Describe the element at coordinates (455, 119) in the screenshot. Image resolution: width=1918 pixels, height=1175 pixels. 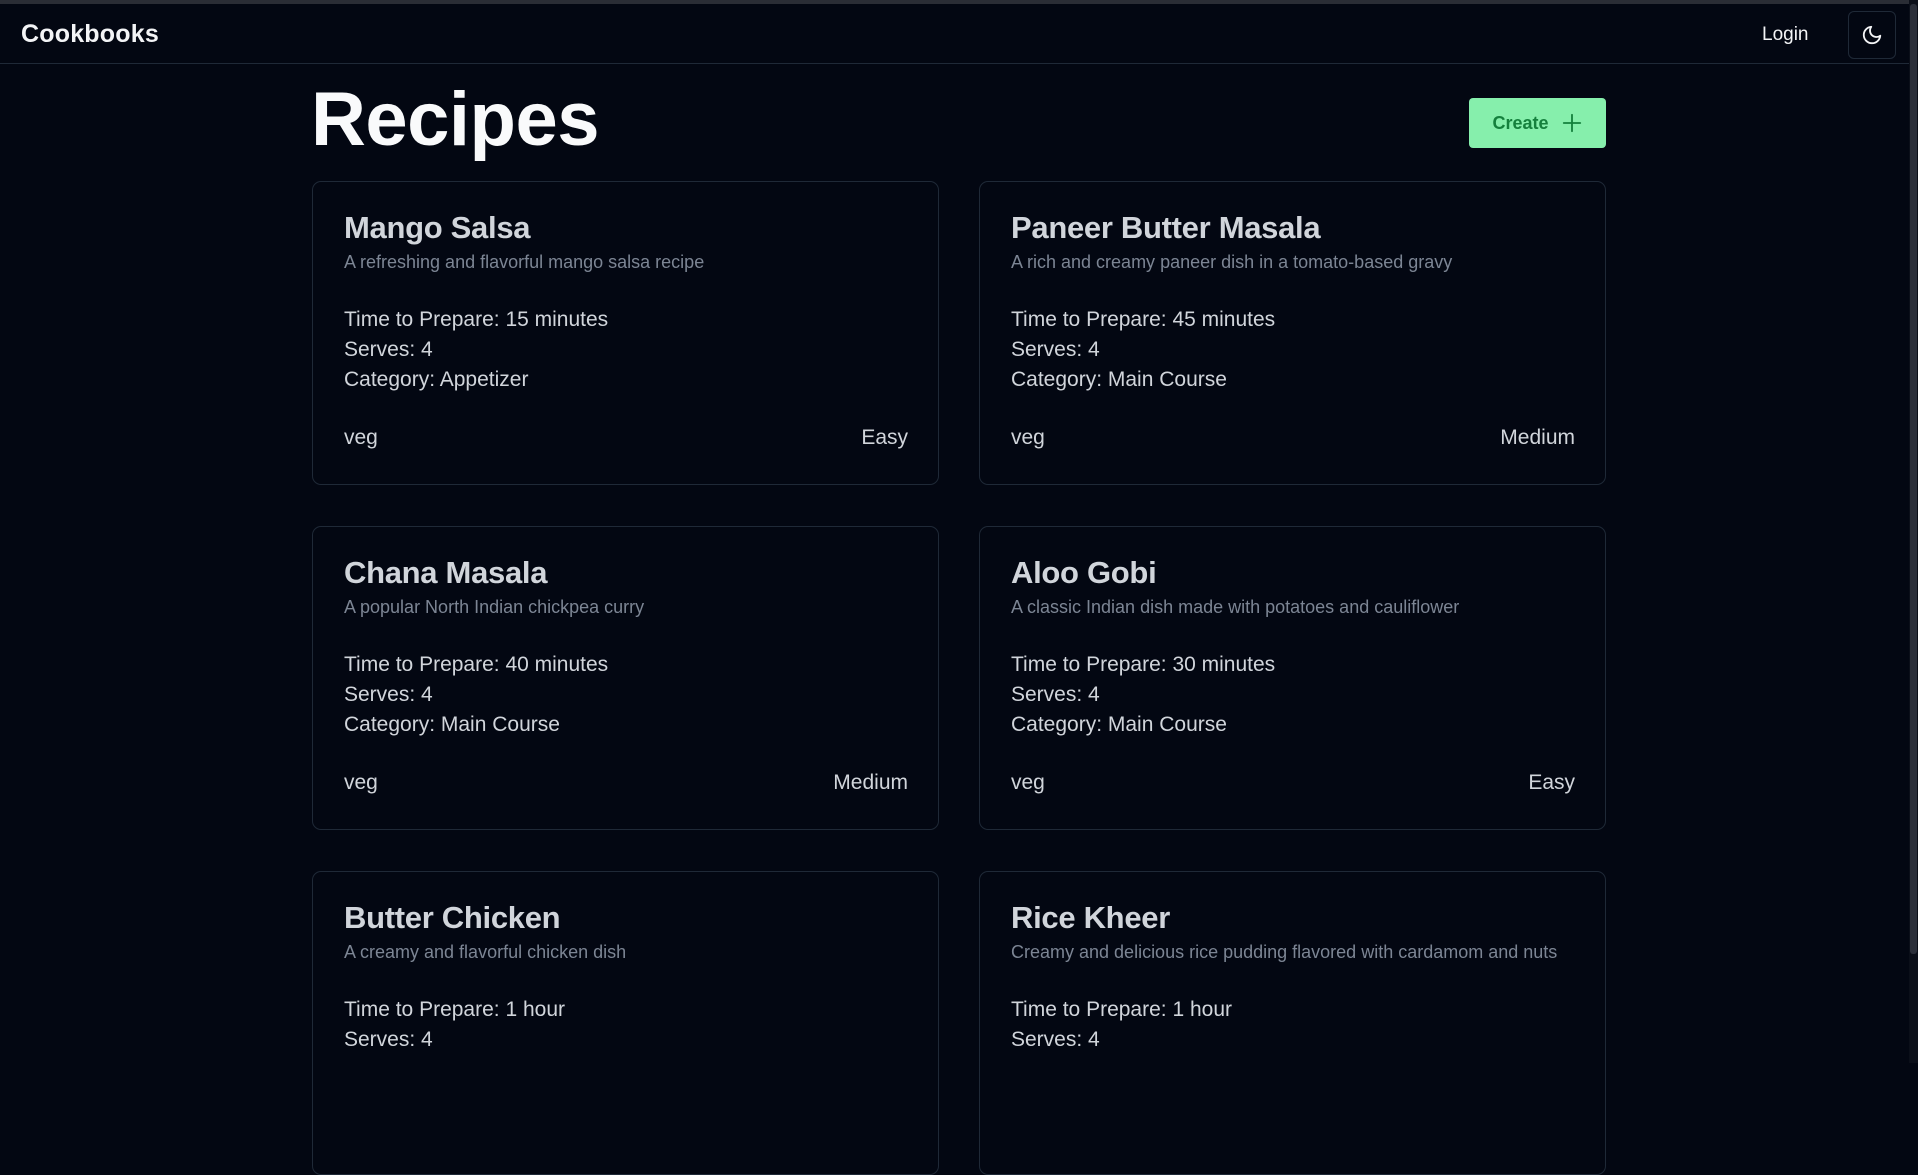
I see `page-title: Recipes` at that location.